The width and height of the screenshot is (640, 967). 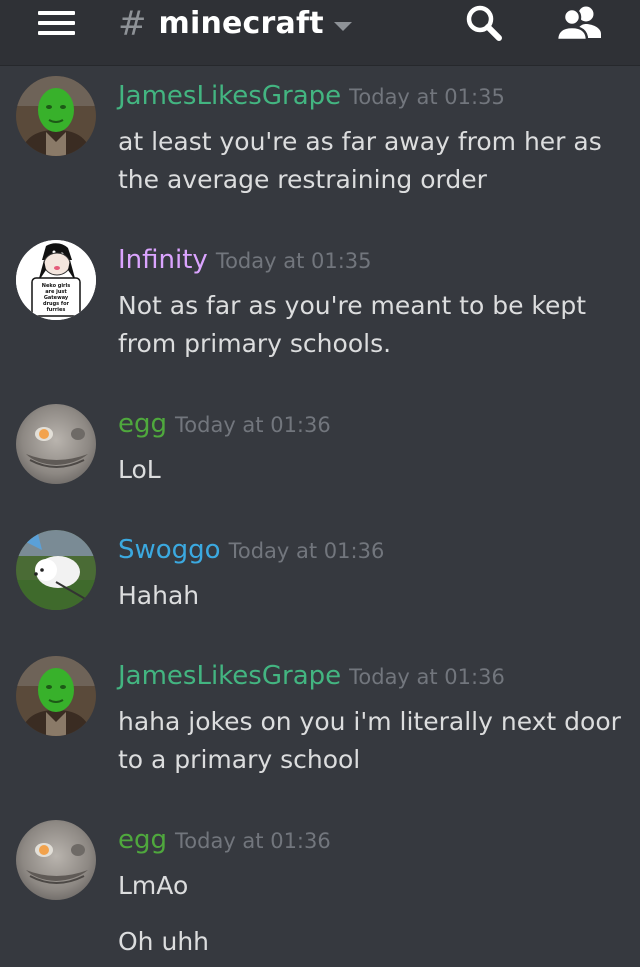 What do you see at coordinates (164, 941) in the screenshot?
I see `message-line: Oh uhh` at bounding box center [164, 941].